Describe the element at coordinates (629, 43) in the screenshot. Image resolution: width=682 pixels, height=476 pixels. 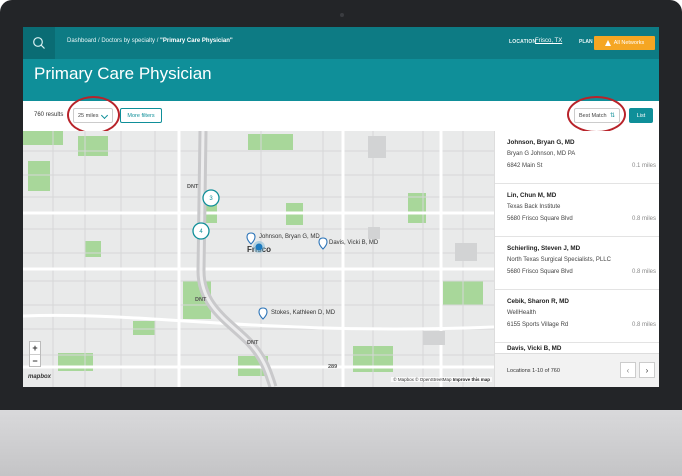
I see `networks-label: All Networks` at that location.